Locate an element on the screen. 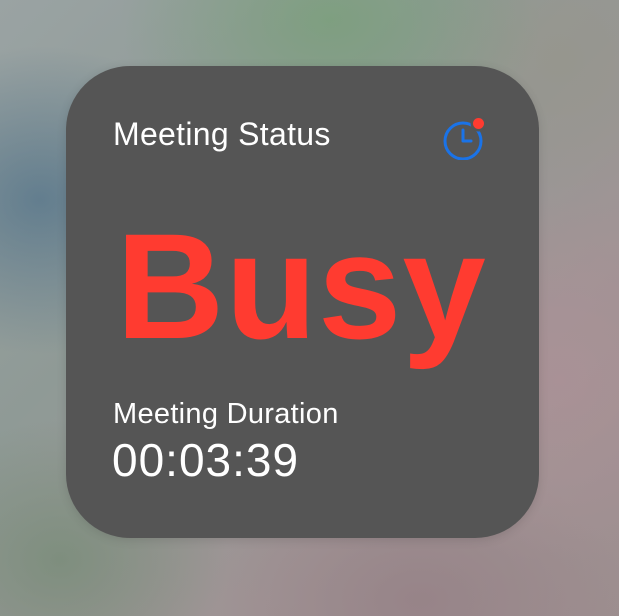 The width and height of the screenshot is (619, 616). widget-title: Meeting Status is located at coordinates (222, 134).